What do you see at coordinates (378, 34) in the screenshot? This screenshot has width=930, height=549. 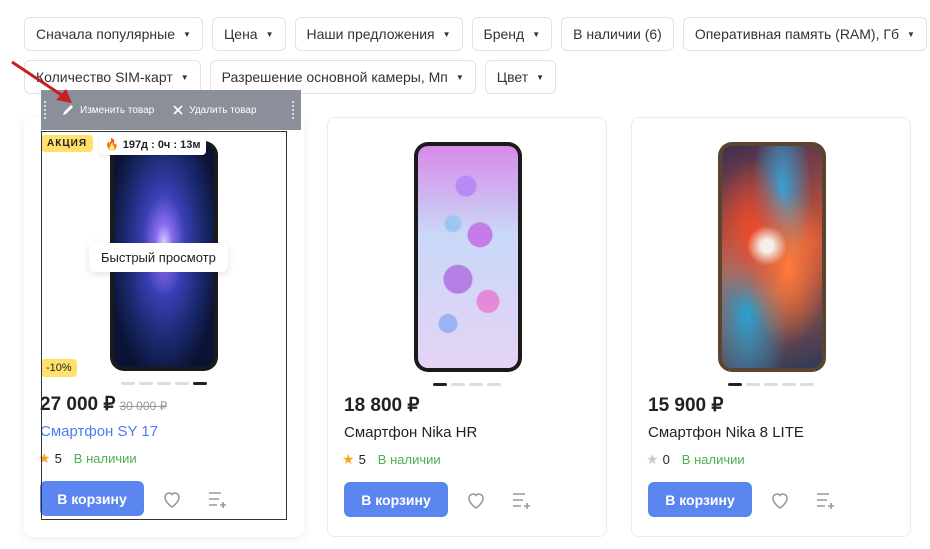 I see `filter-offers: Наши предложения ▼` at bounding box center [378, 34].